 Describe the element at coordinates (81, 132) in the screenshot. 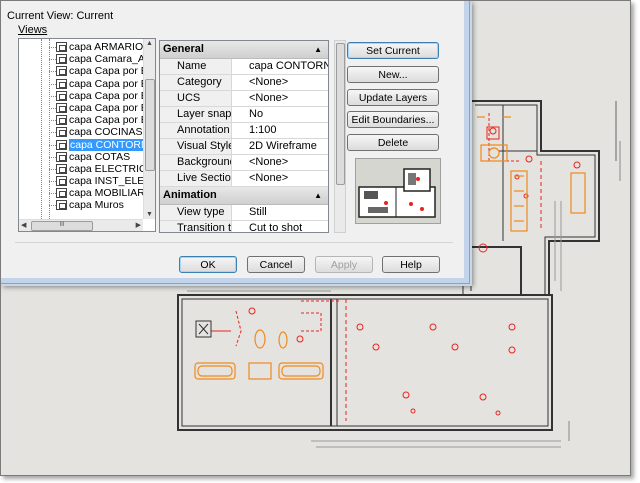

I see `tree-item: capa COCINAS` at that location.